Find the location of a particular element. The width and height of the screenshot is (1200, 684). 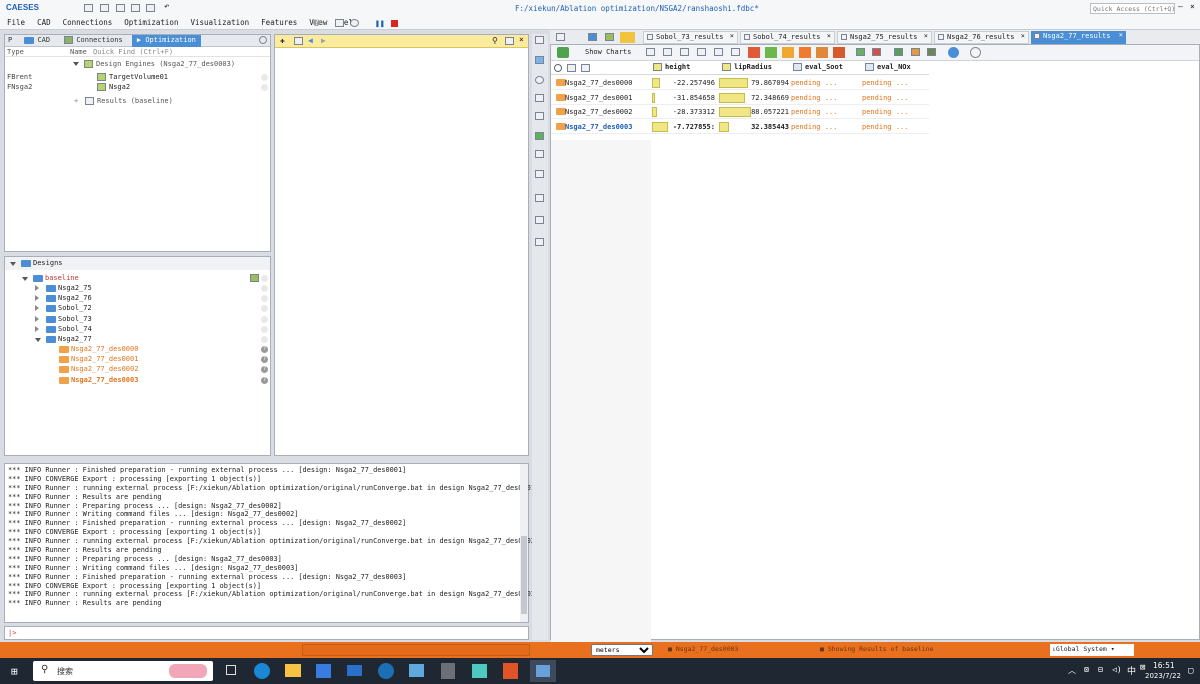

settings-icon is located at coordinates (120, 8).